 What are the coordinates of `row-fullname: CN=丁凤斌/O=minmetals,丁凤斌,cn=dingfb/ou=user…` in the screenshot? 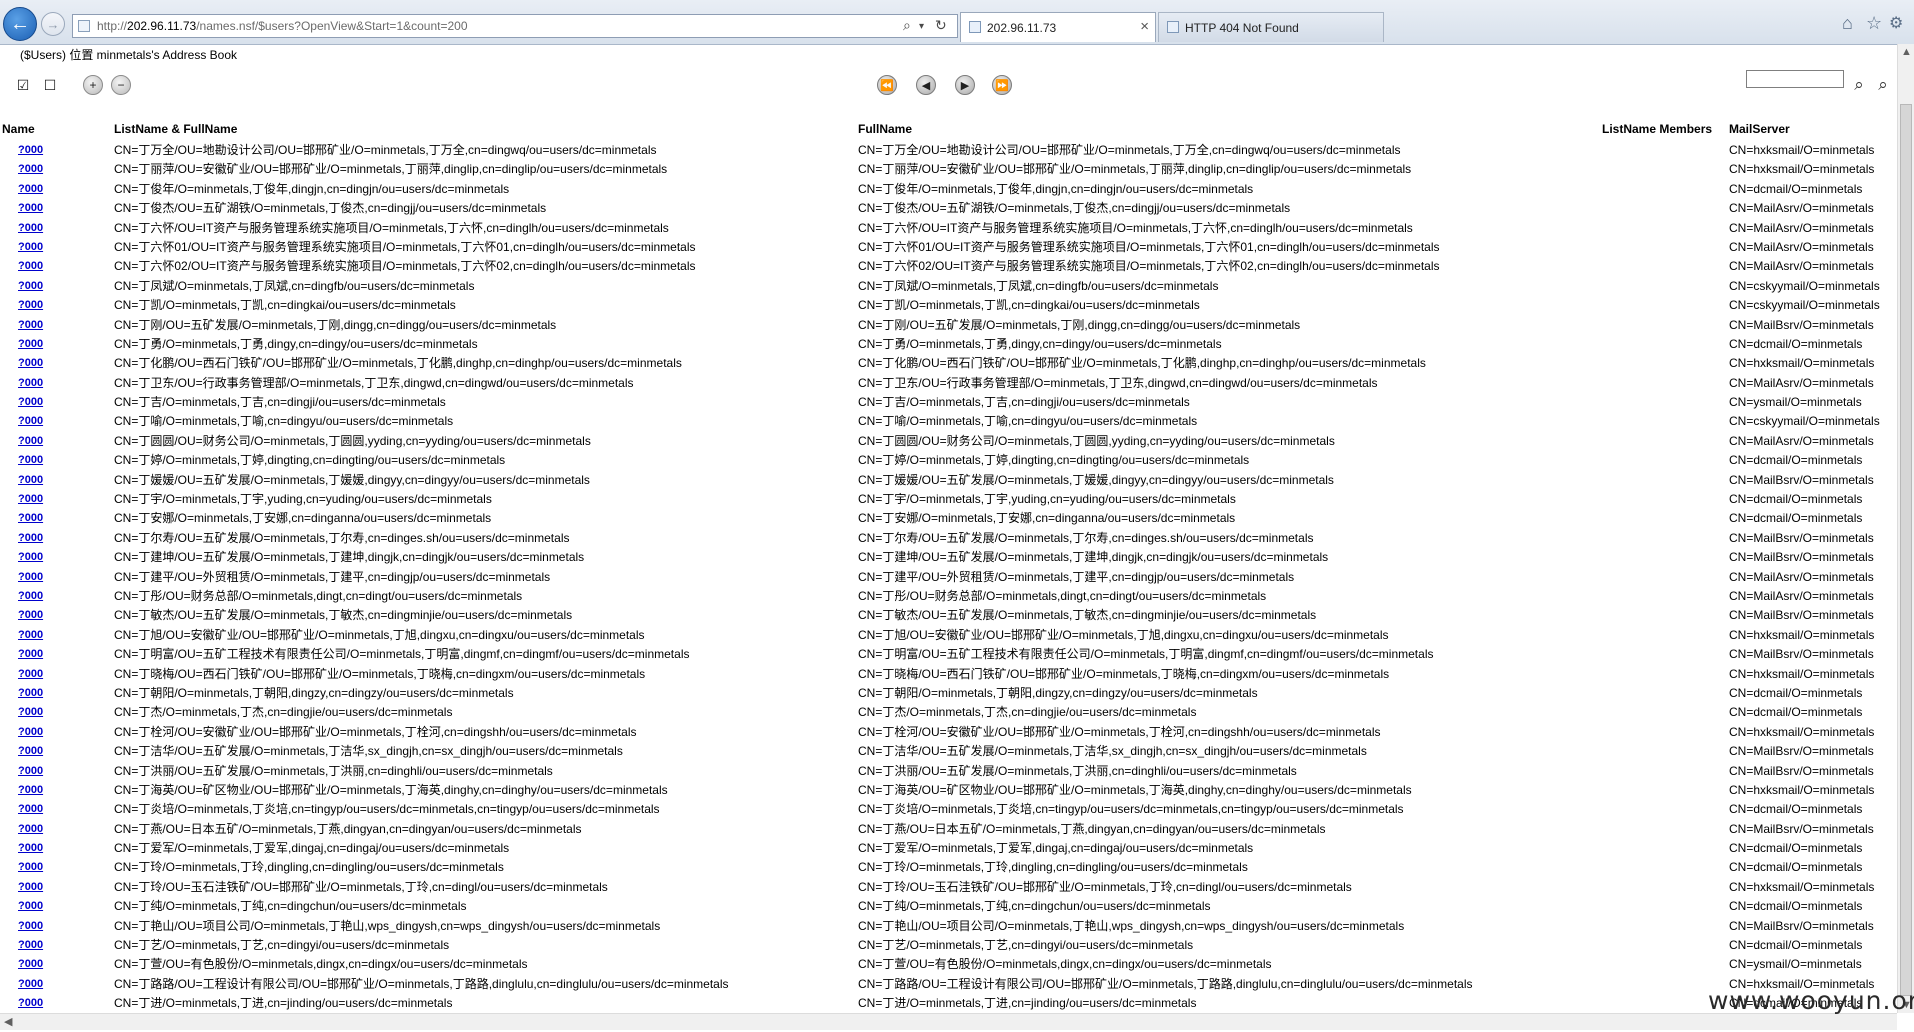 It's located at (1038, 285).